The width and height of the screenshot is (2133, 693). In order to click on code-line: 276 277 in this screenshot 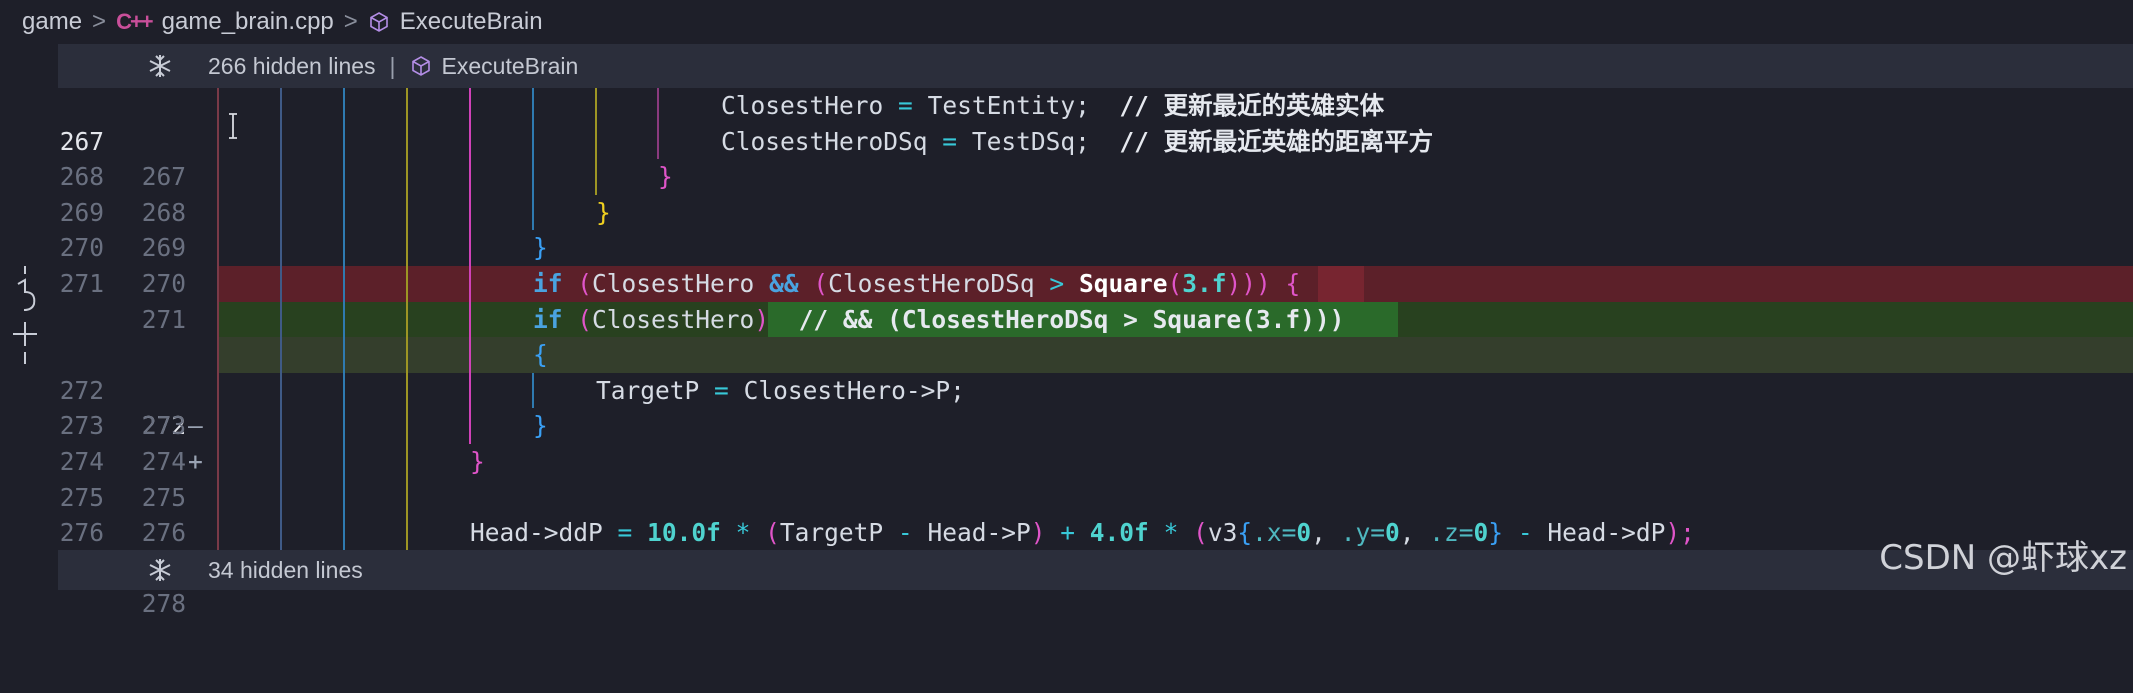, I will do `click(1066, 531)`.